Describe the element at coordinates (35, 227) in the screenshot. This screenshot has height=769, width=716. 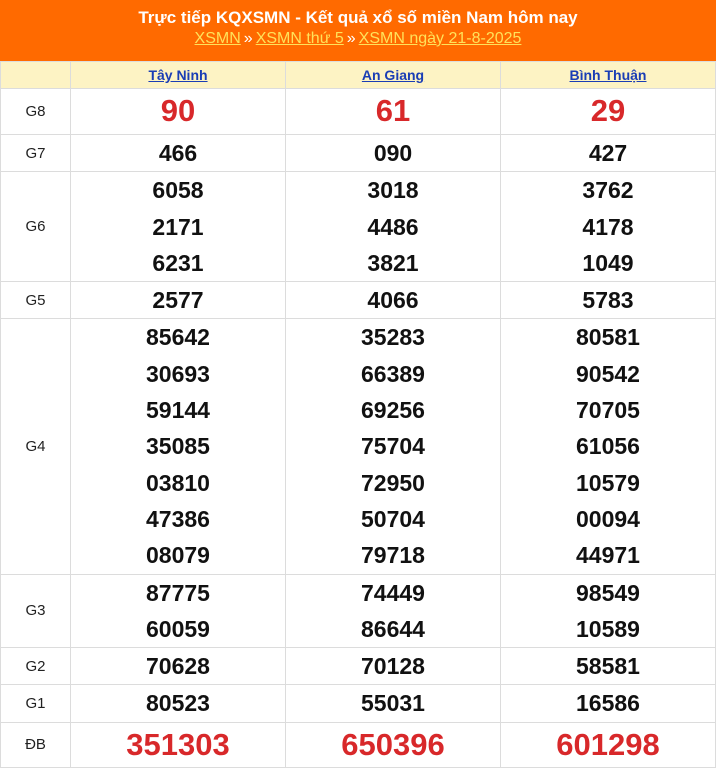
I see `prize-label: G6` at that location.